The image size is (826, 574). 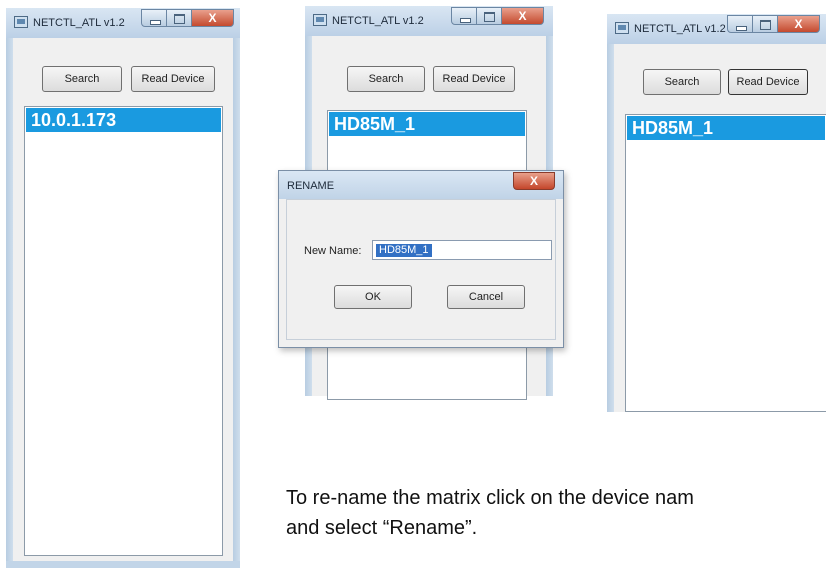 What do you see at coordinates (311, 186) in the screenshot?
I see `dialog-title: RENAME` at bounding box center [311, 186].